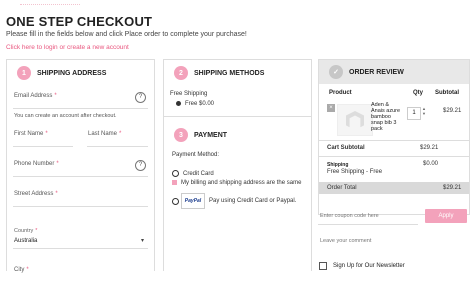 The height and width of the screenshot is (282, 474). I want to click on quantity-input: 1, so click(414, 113).